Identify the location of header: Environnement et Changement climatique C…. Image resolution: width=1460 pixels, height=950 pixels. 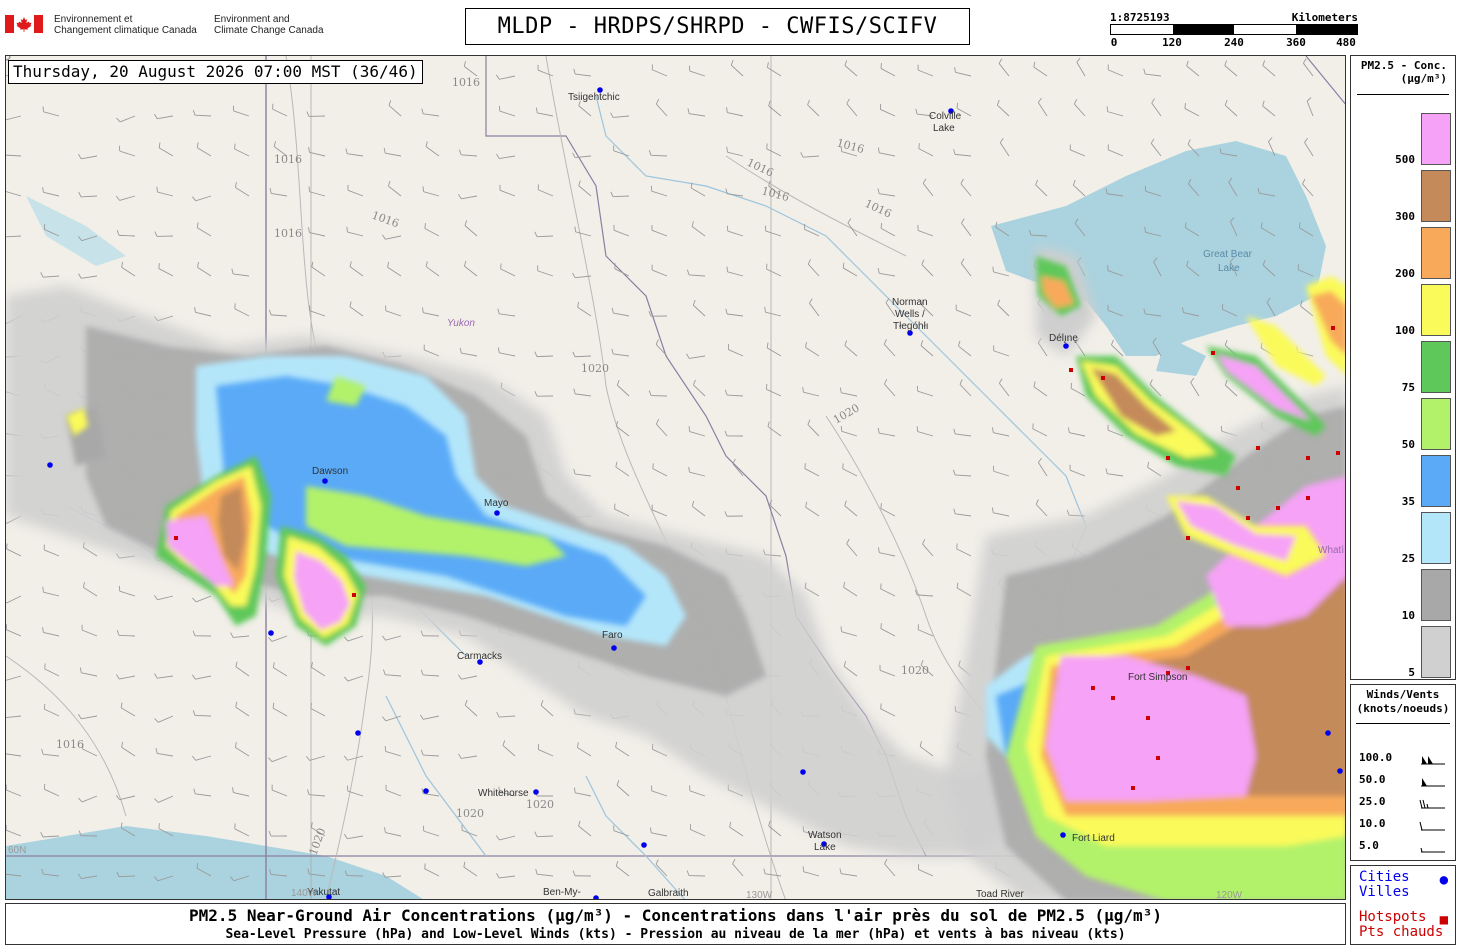
(730, 26).